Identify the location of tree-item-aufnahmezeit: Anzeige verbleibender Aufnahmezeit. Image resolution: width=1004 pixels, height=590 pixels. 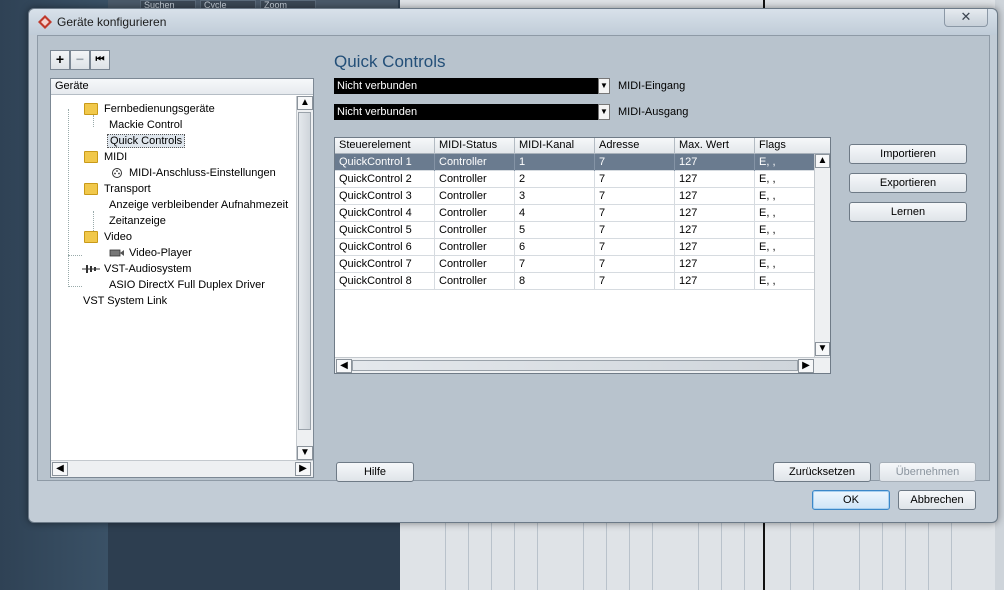
(198, 205).